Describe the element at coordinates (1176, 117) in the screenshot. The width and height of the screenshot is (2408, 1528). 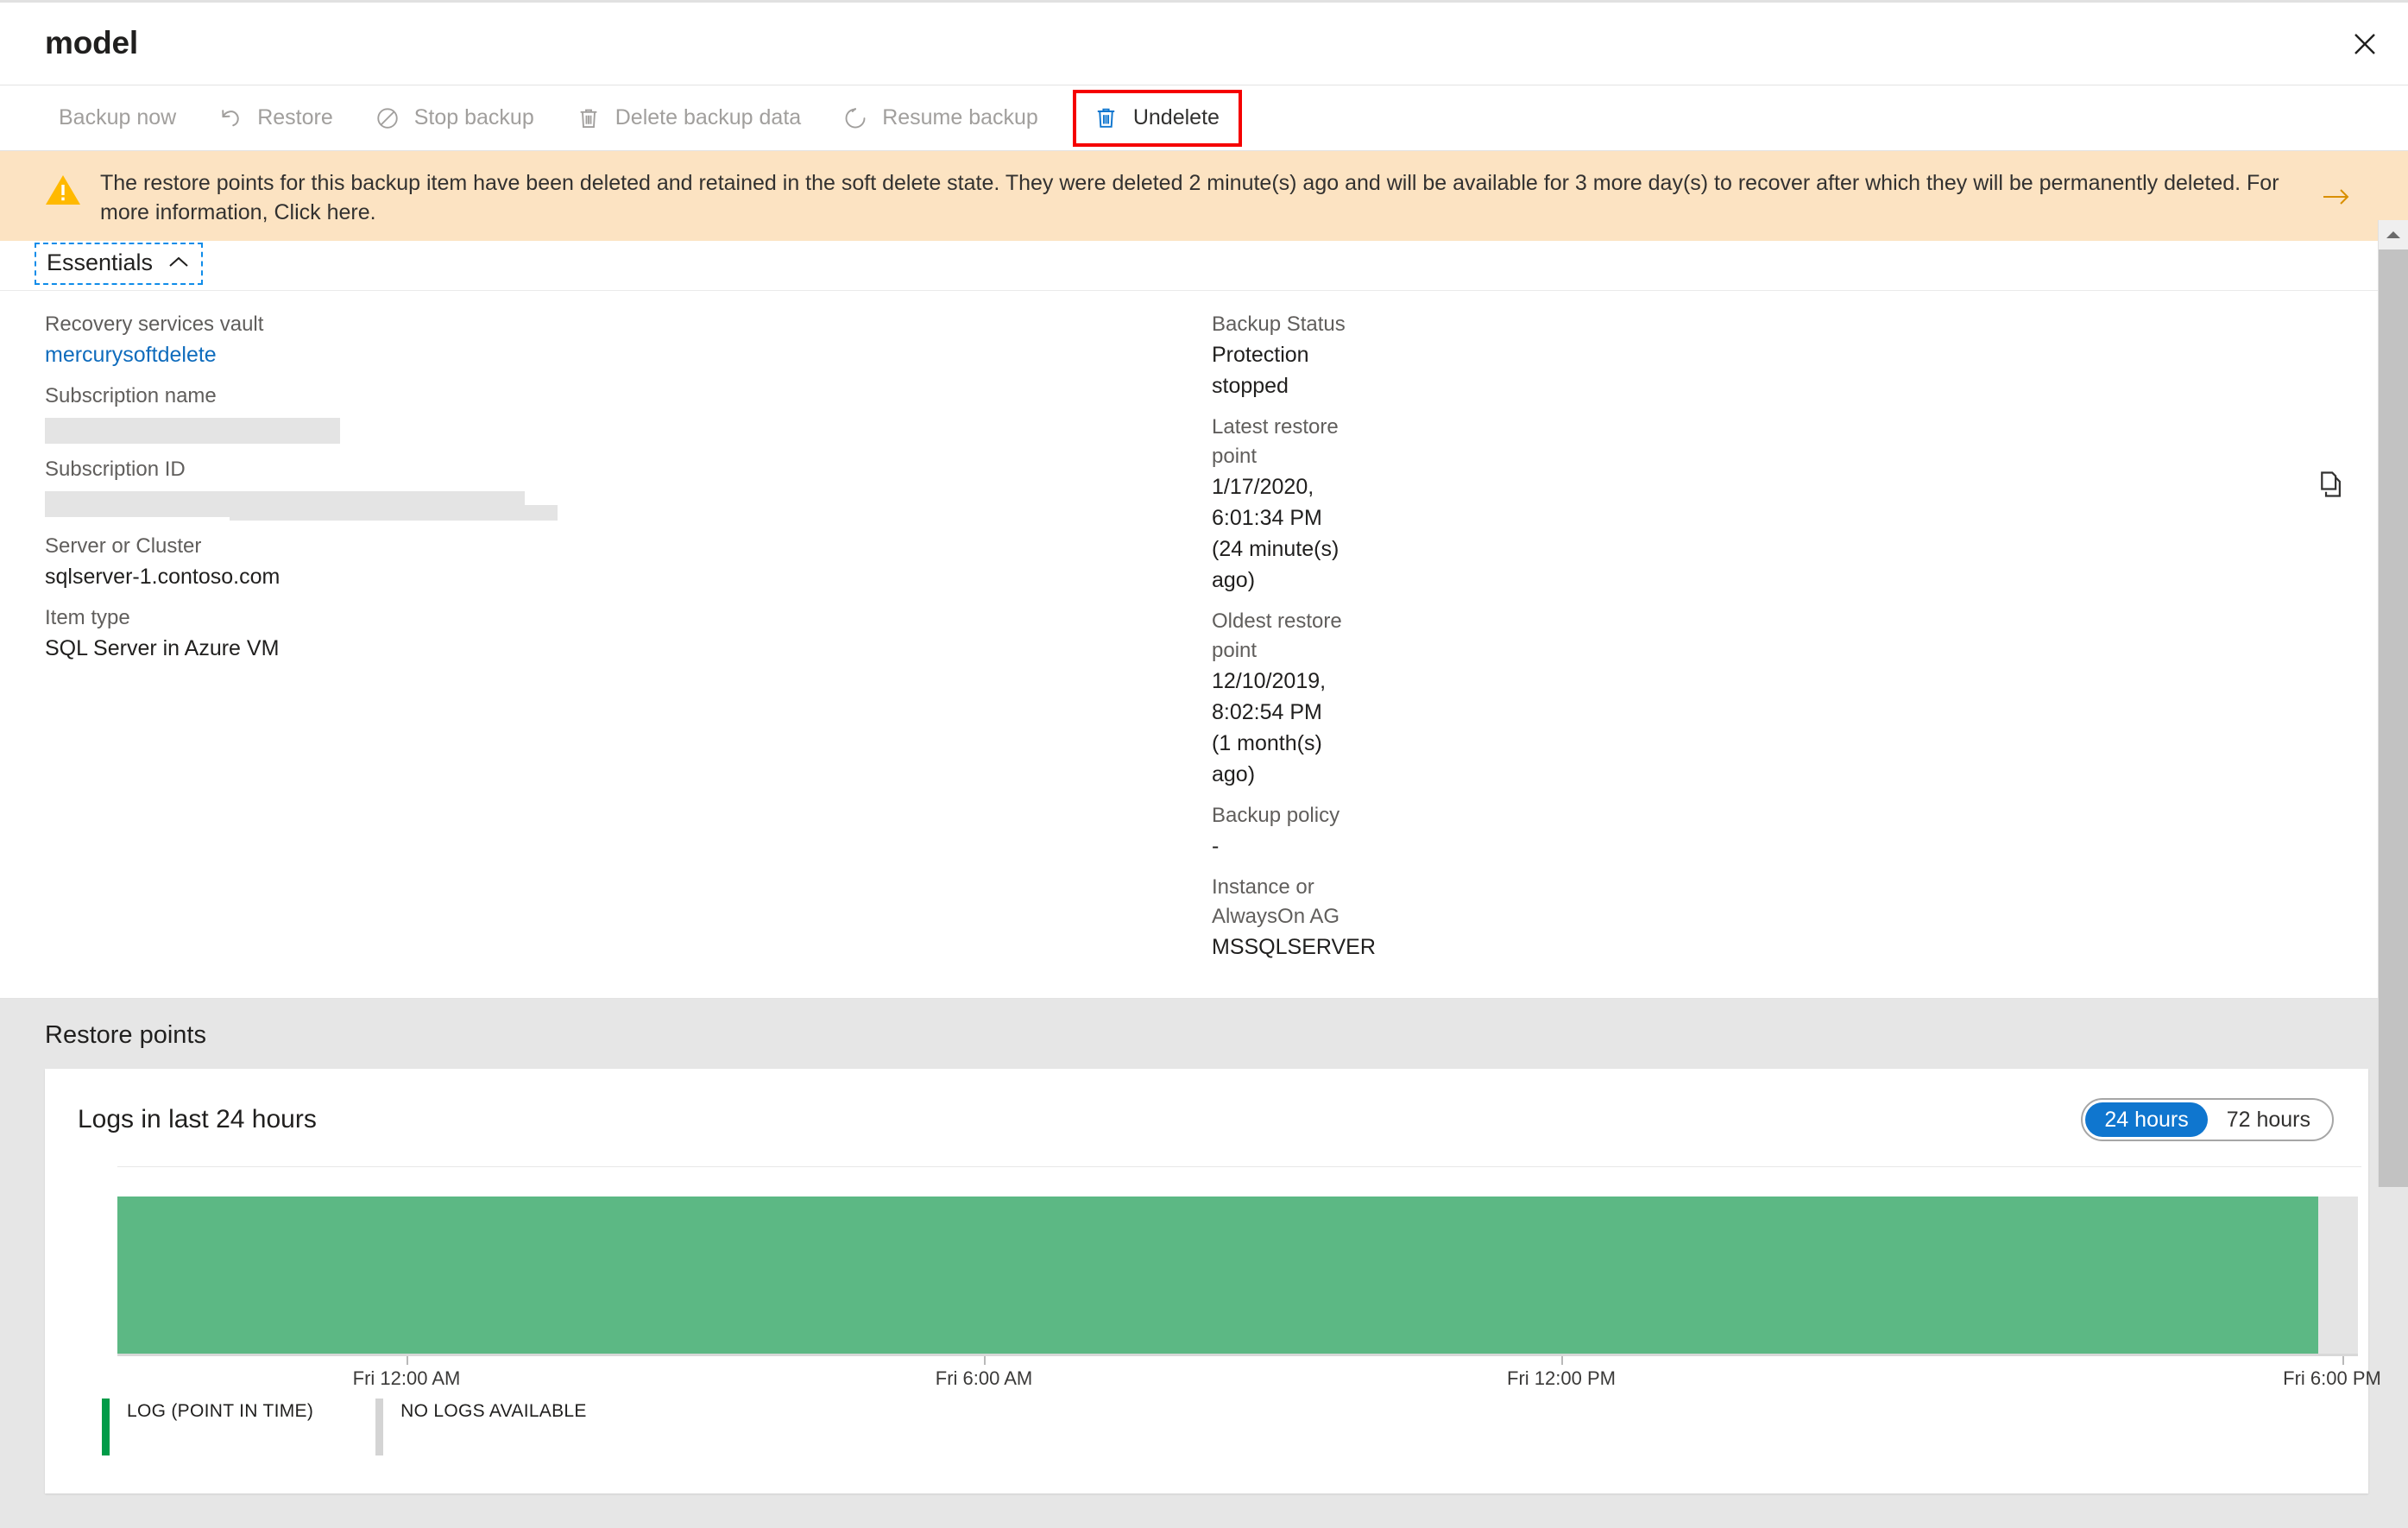
I see `undelete-label: Undelete` at that location.